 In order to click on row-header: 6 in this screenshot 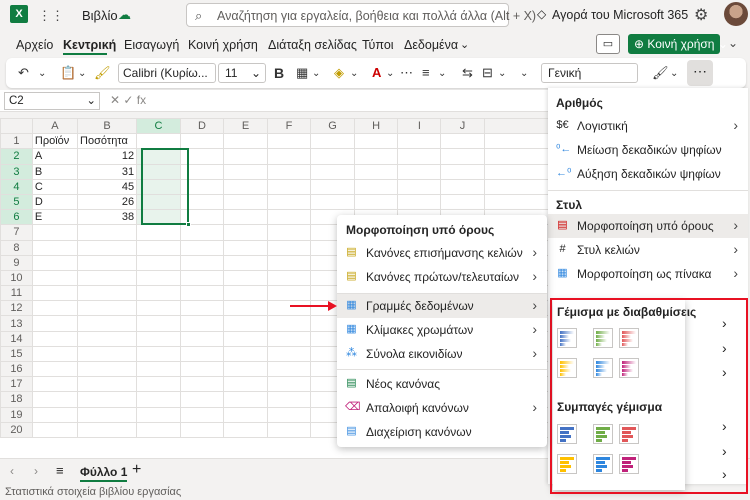, I will do `click(16, 217)`.